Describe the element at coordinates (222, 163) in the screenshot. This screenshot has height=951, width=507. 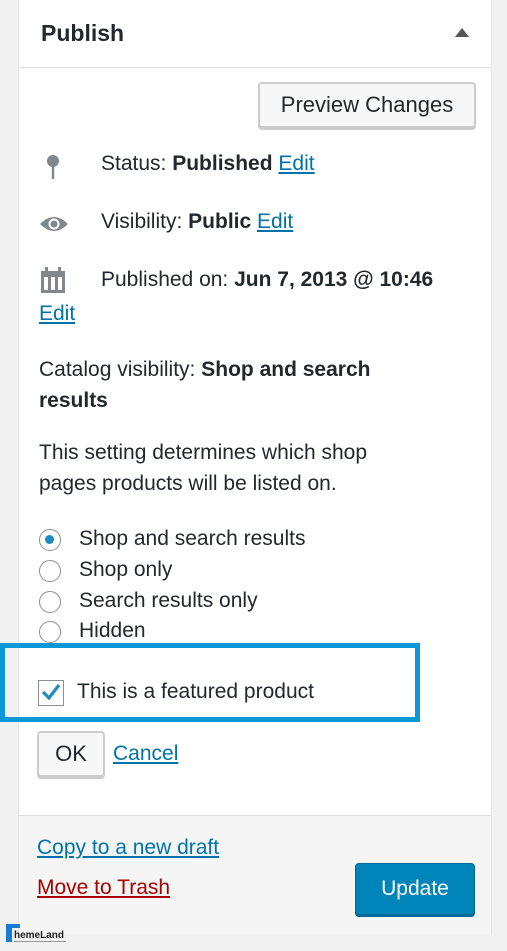
I see `status-value: Published` at that location.